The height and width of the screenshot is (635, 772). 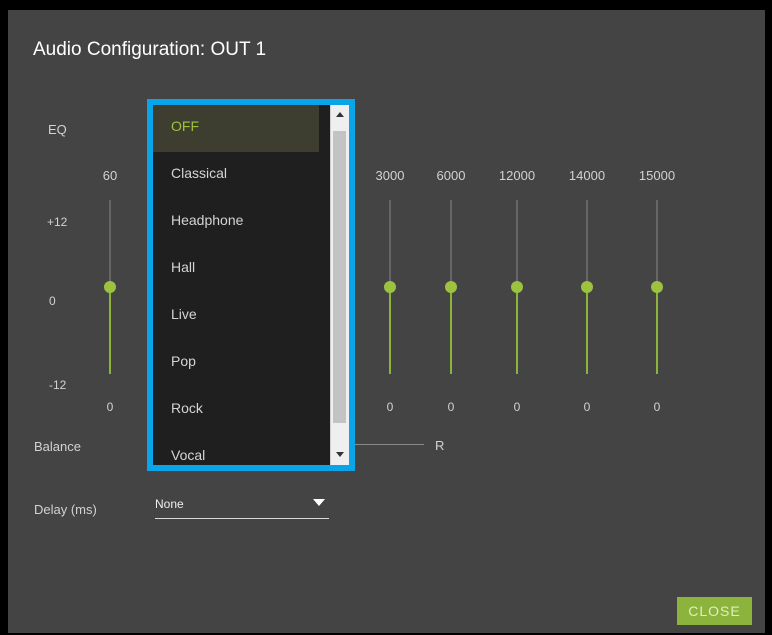 I want to click on eq-preset-option-rock: Rock, so click(x=236, y=410).